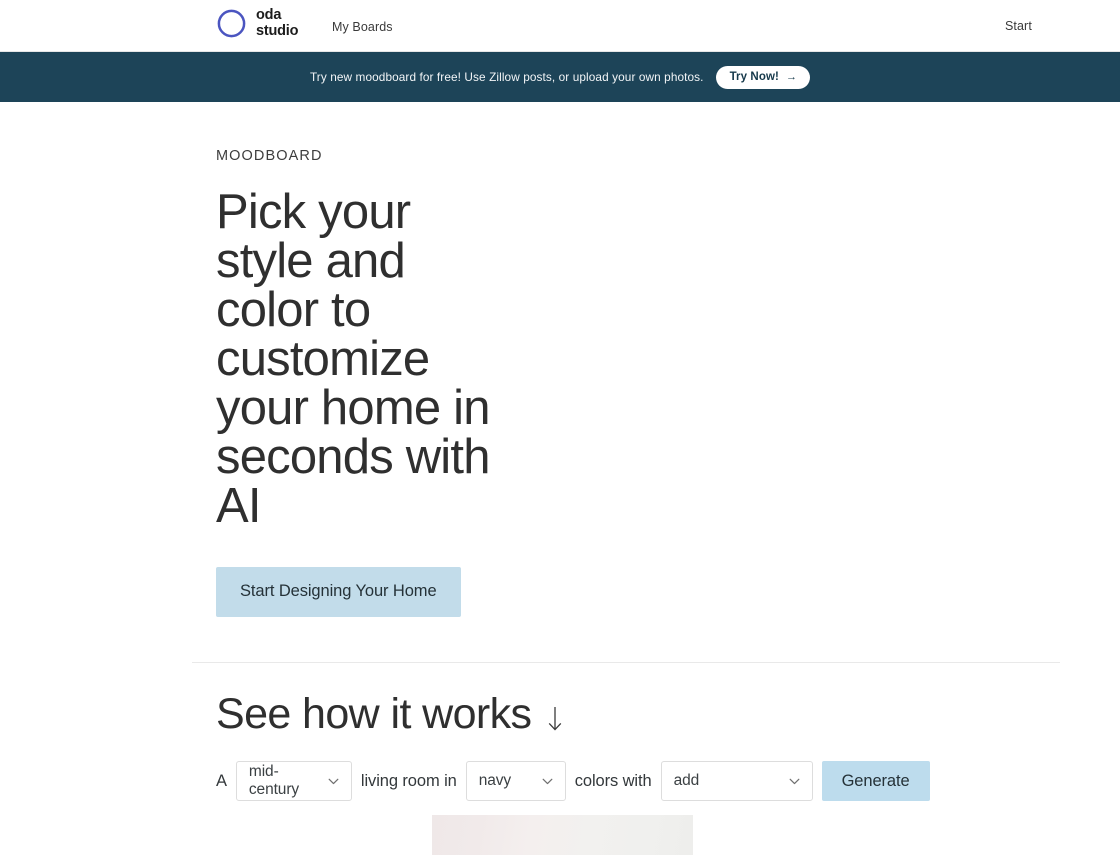  What do you see at coordinates (362, 27) in the screenshot?
I see `nav-item-my-boards: My Boards` at bounding box center [362, 27].